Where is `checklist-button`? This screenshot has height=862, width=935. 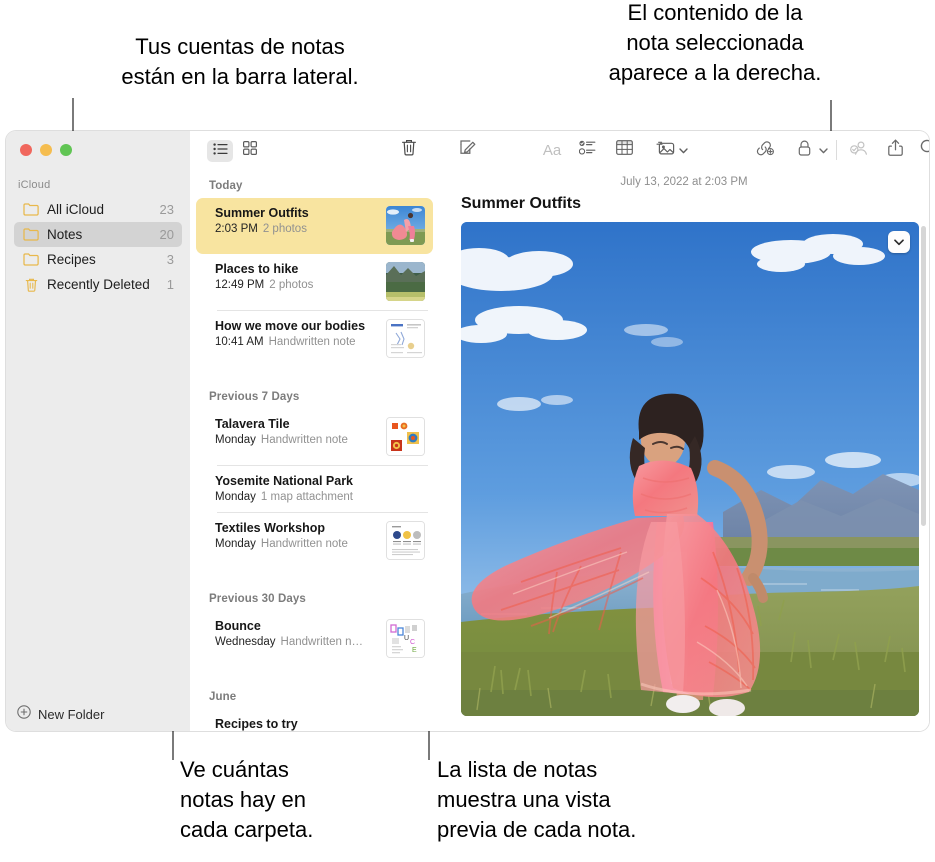 checklist-button is located at coordinates (587, 150).